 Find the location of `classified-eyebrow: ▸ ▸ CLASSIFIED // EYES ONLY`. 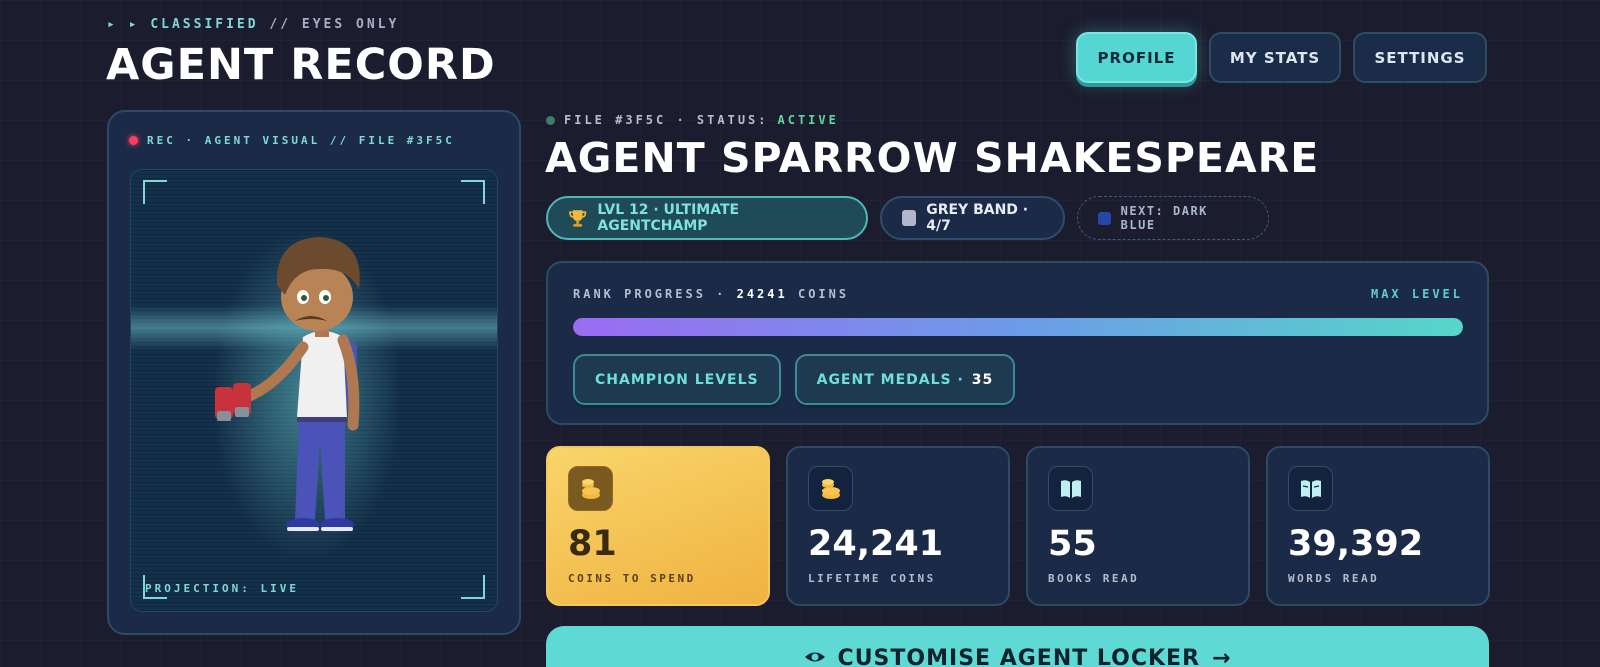

classified-eyebrow: ▸ ▸ CLASSIFIED // EYES ONLY is located at coordinates (253, 24).